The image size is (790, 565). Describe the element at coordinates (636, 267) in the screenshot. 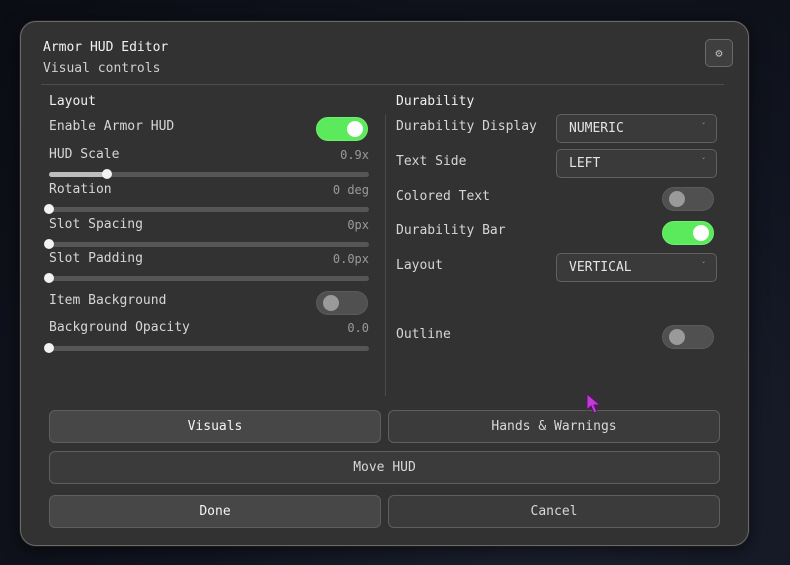

I see `layout-dropdown: VERTICAL ˇ` at that location.